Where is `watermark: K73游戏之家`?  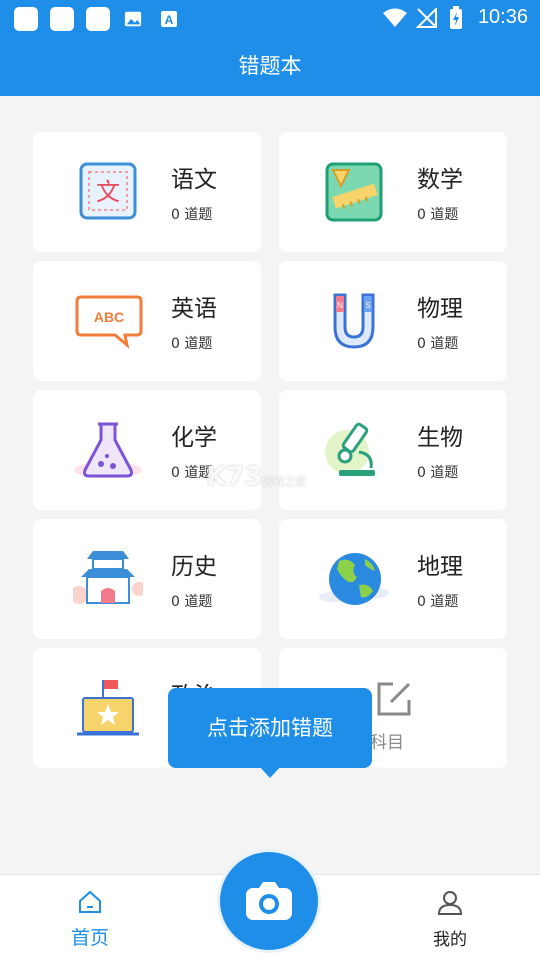
watermark: K73游戏之家 is located at coordinates (256, 477).